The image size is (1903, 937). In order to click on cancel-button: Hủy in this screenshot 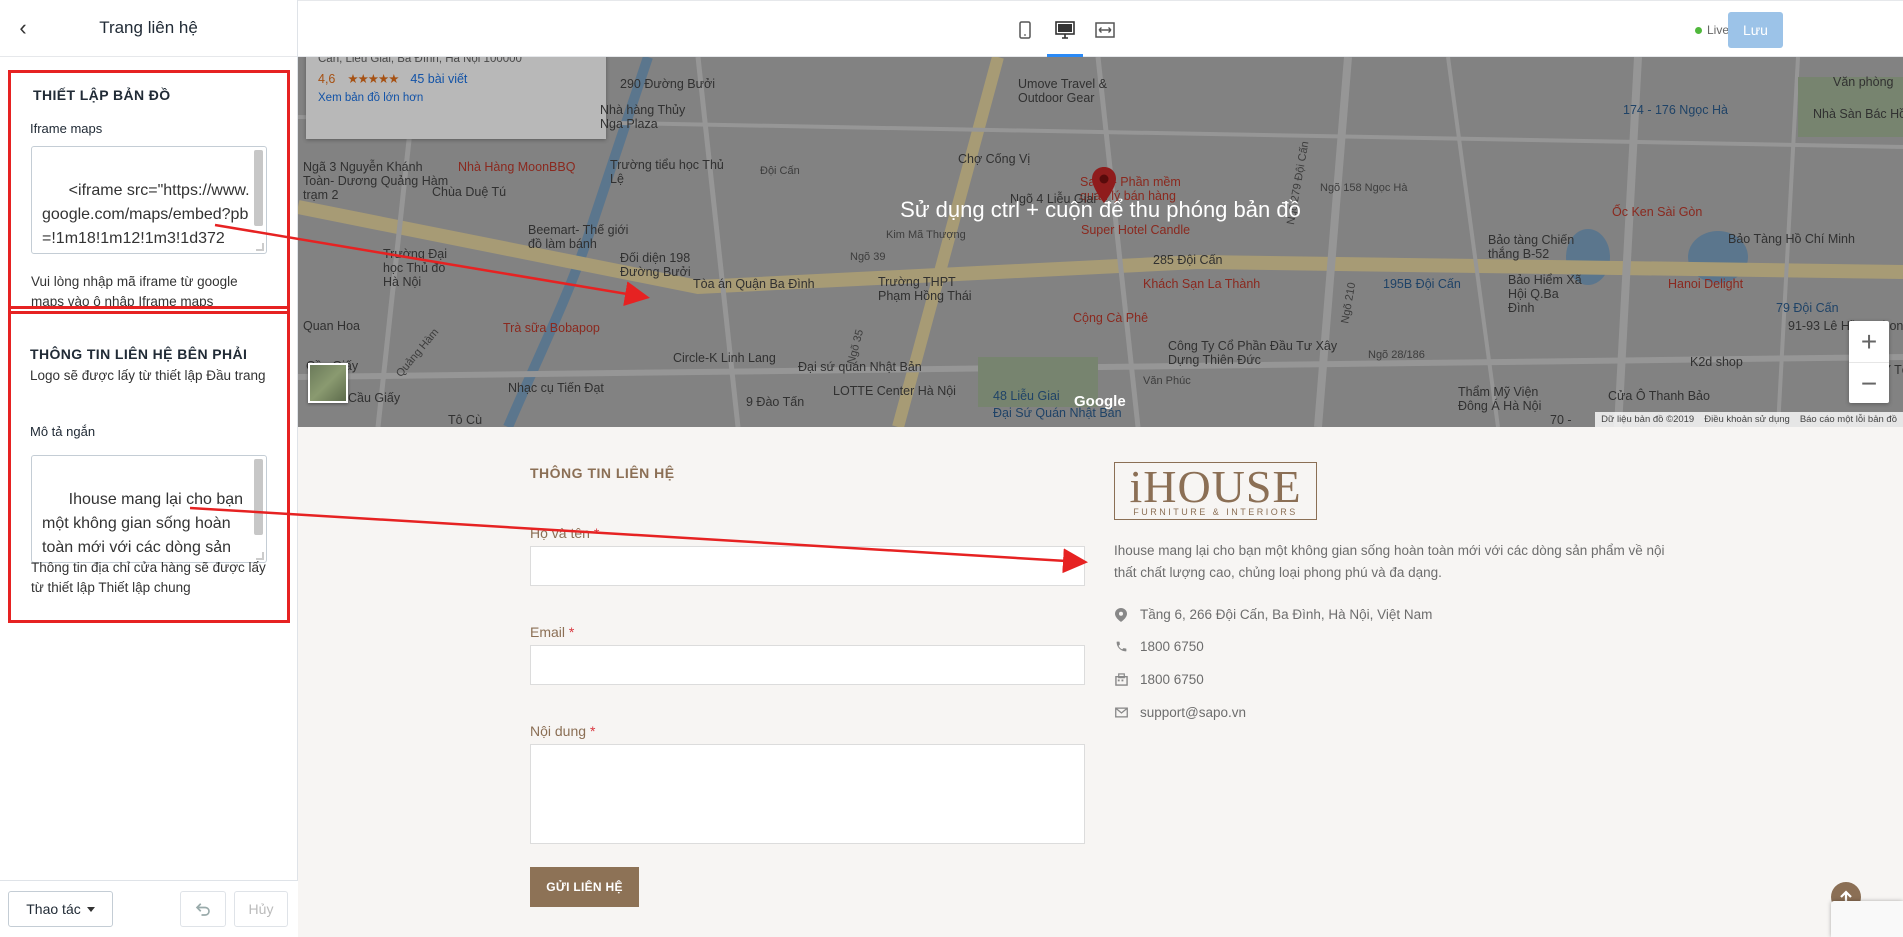, I will do `click(261, 909)`.